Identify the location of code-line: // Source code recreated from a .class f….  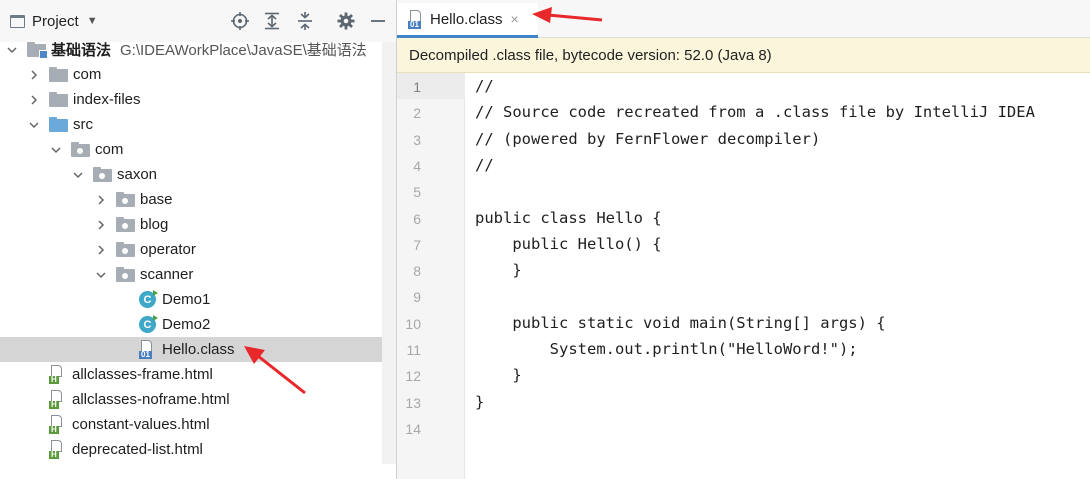
(755, 112).